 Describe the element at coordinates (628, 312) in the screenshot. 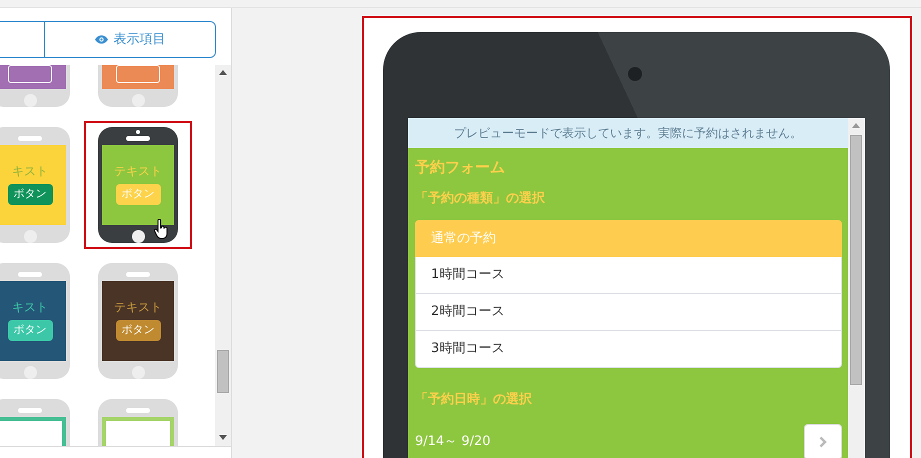

I see `reservation-type-option: 2時間コース` at that location.